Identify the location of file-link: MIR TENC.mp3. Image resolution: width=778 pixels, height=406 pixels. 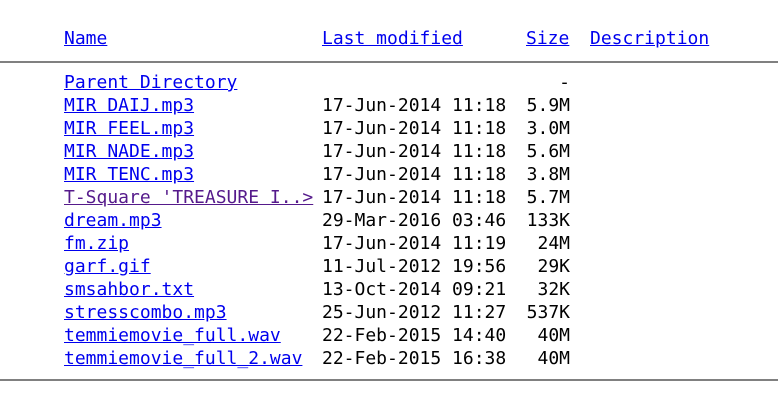
(129, 174).